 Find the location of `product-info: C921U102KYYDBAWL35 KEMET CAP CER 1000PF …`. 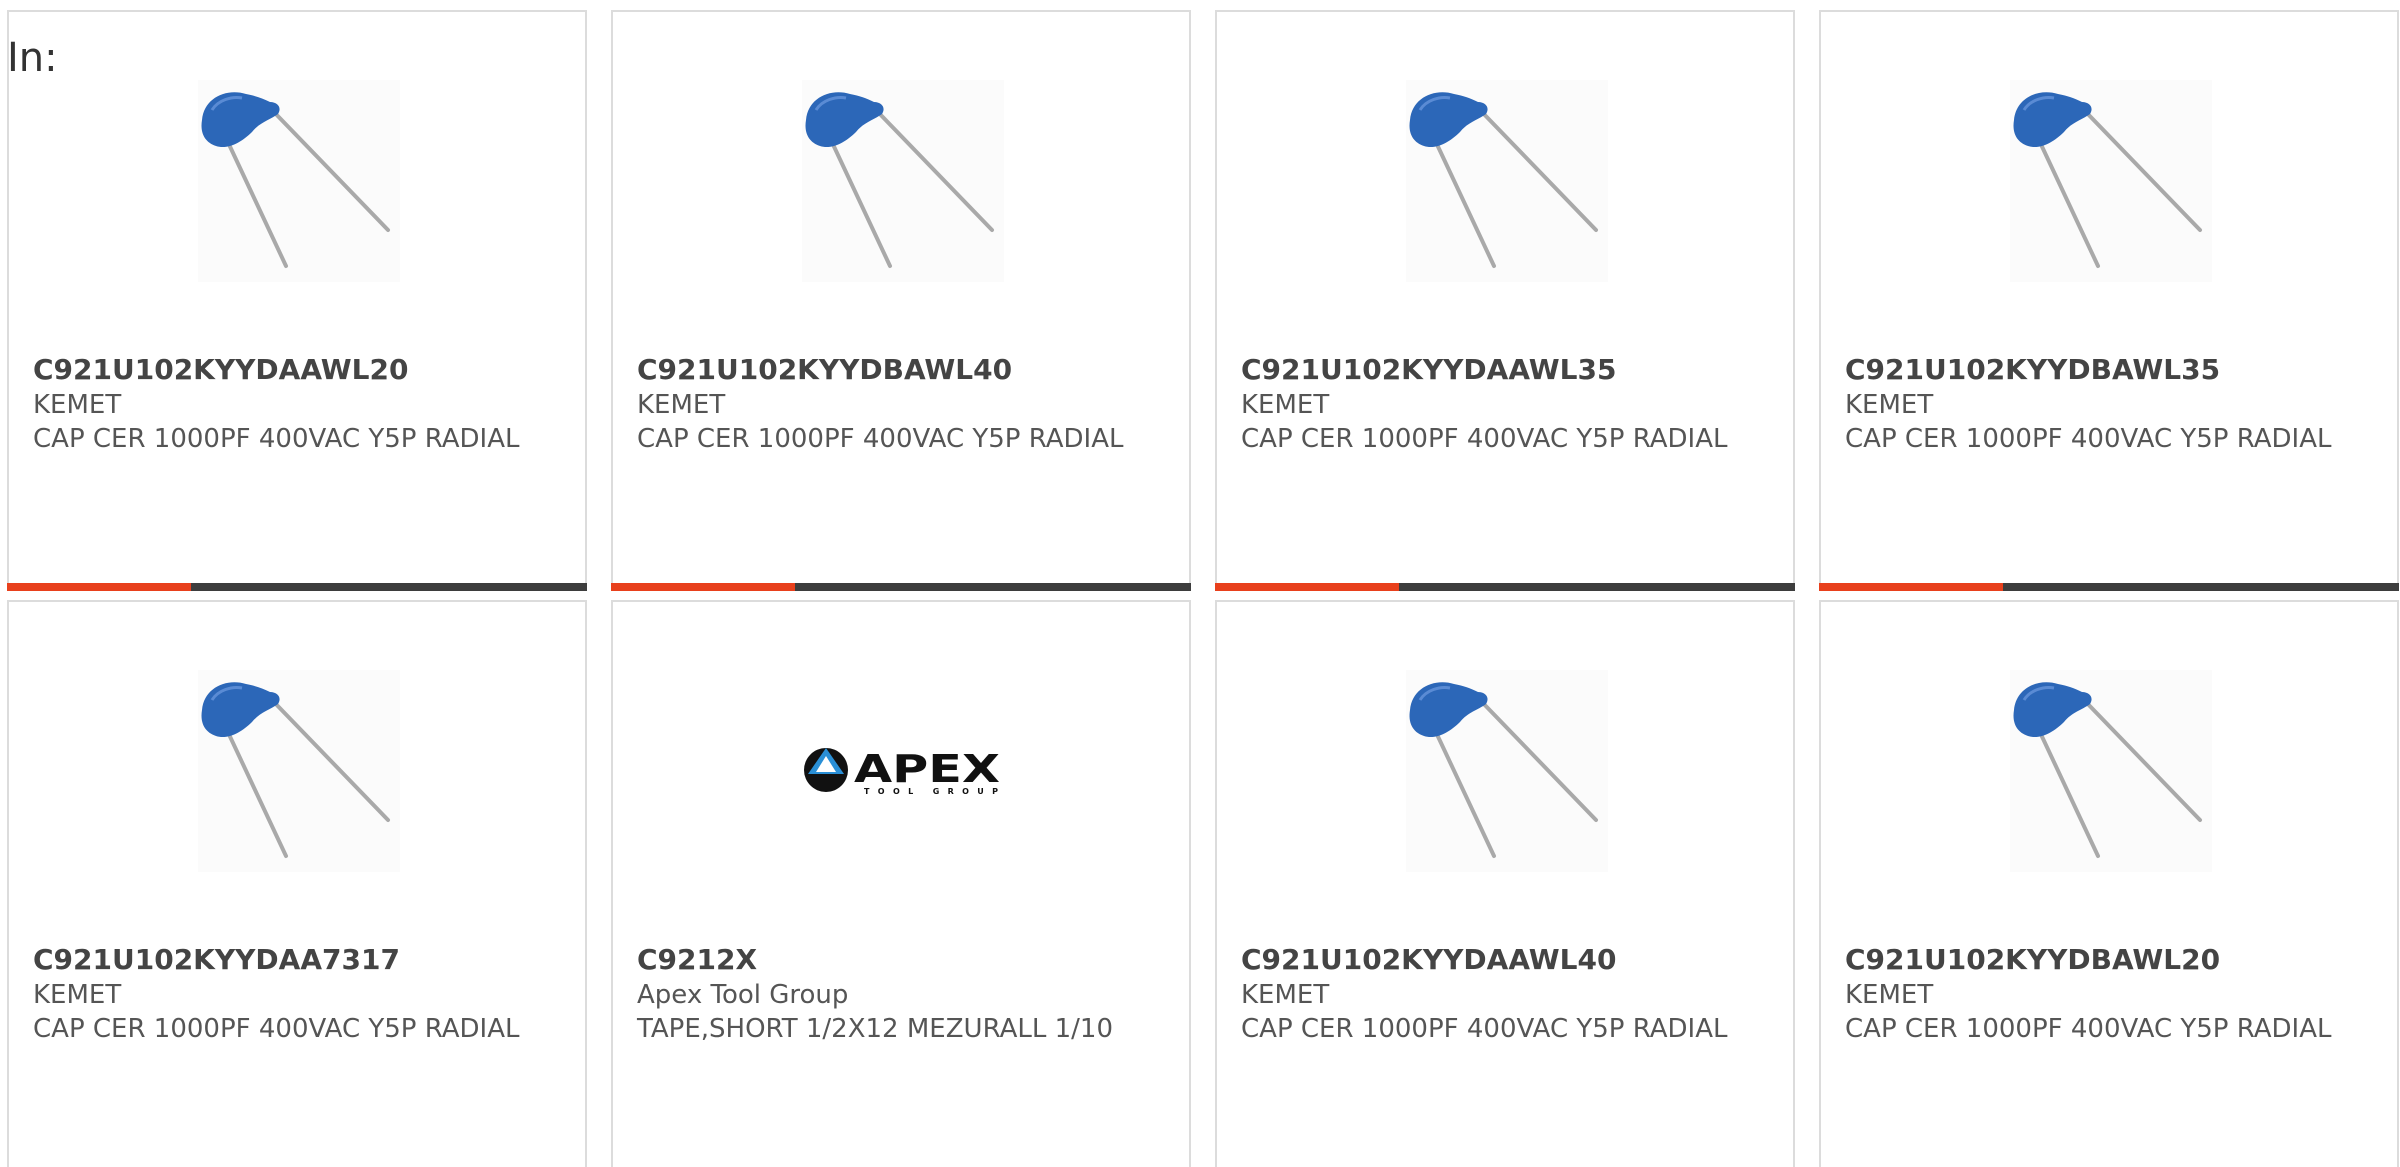

product-info: C921U102KYYDBAWL35 KEMET CAP CER 1000PF … is located at coordinates (2105, 404).